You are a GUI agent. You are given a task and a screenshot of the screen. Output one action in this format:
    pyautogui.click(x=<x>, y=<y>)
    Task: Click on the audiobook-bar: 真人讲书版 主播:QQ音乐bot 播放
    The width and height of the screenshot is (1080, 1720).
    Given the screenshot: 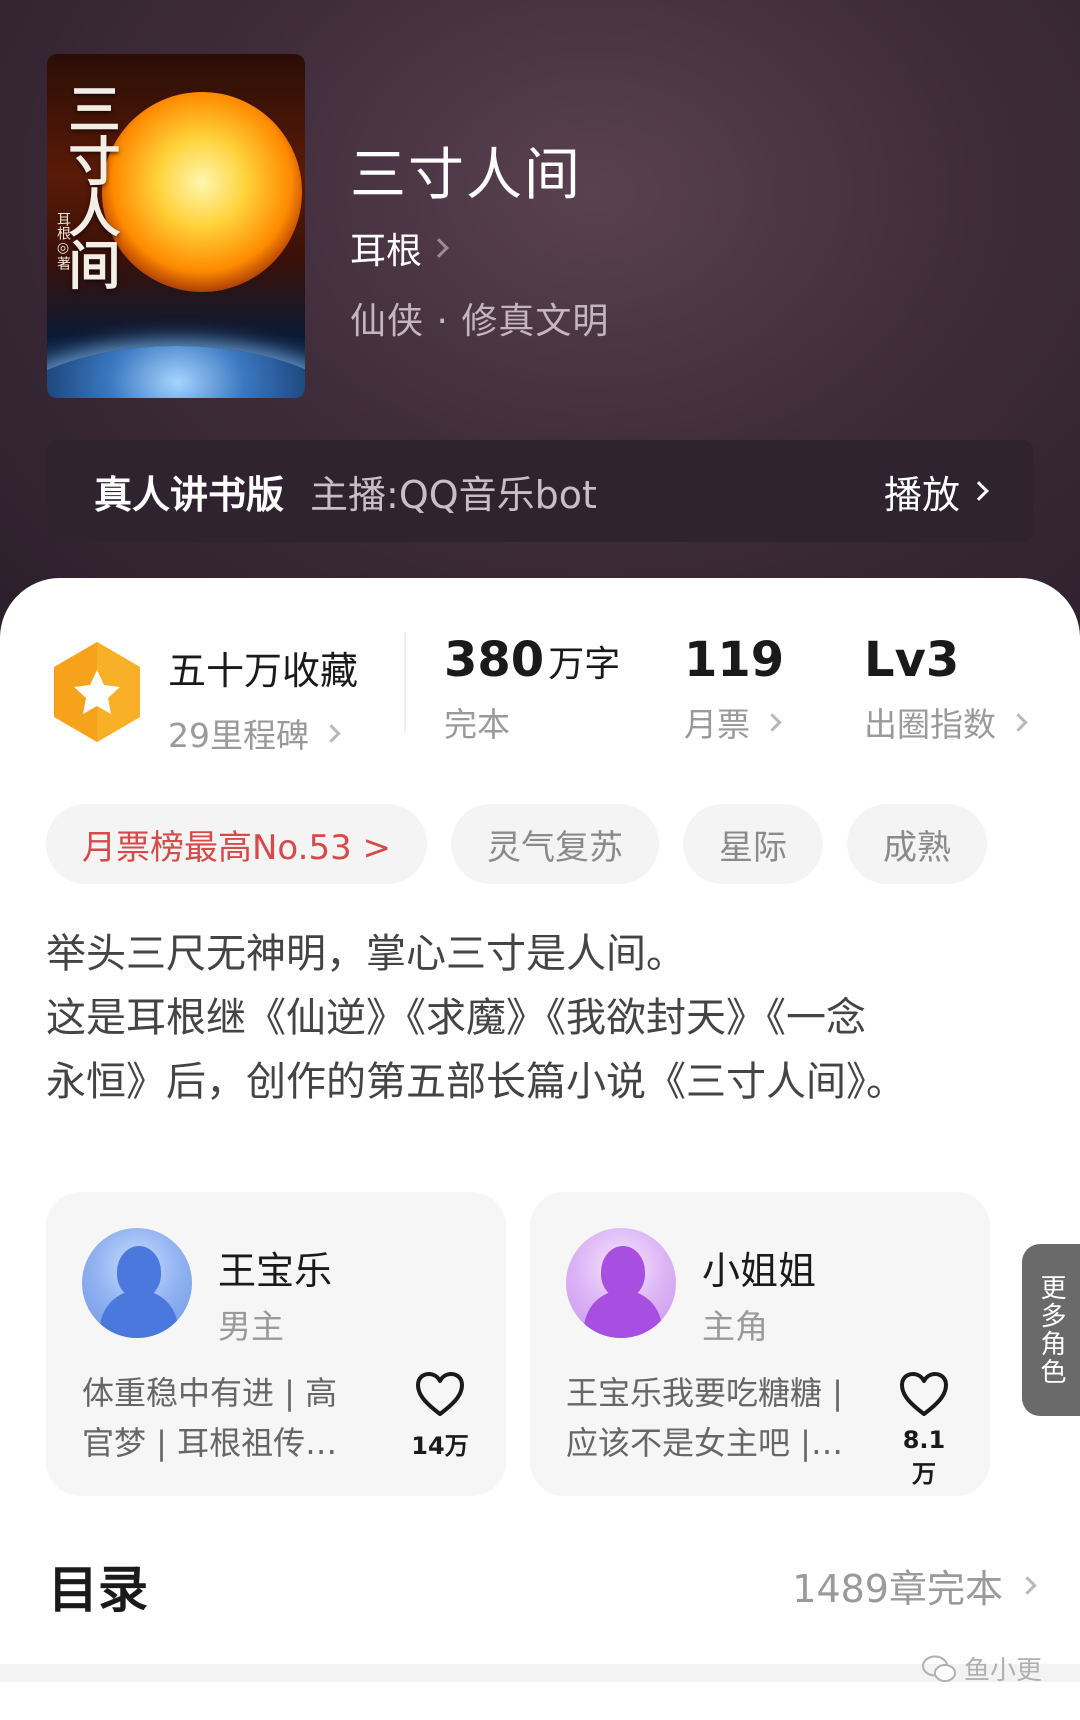 What is the action you would take?
    pyautogui.click(x=540, y=491)
    